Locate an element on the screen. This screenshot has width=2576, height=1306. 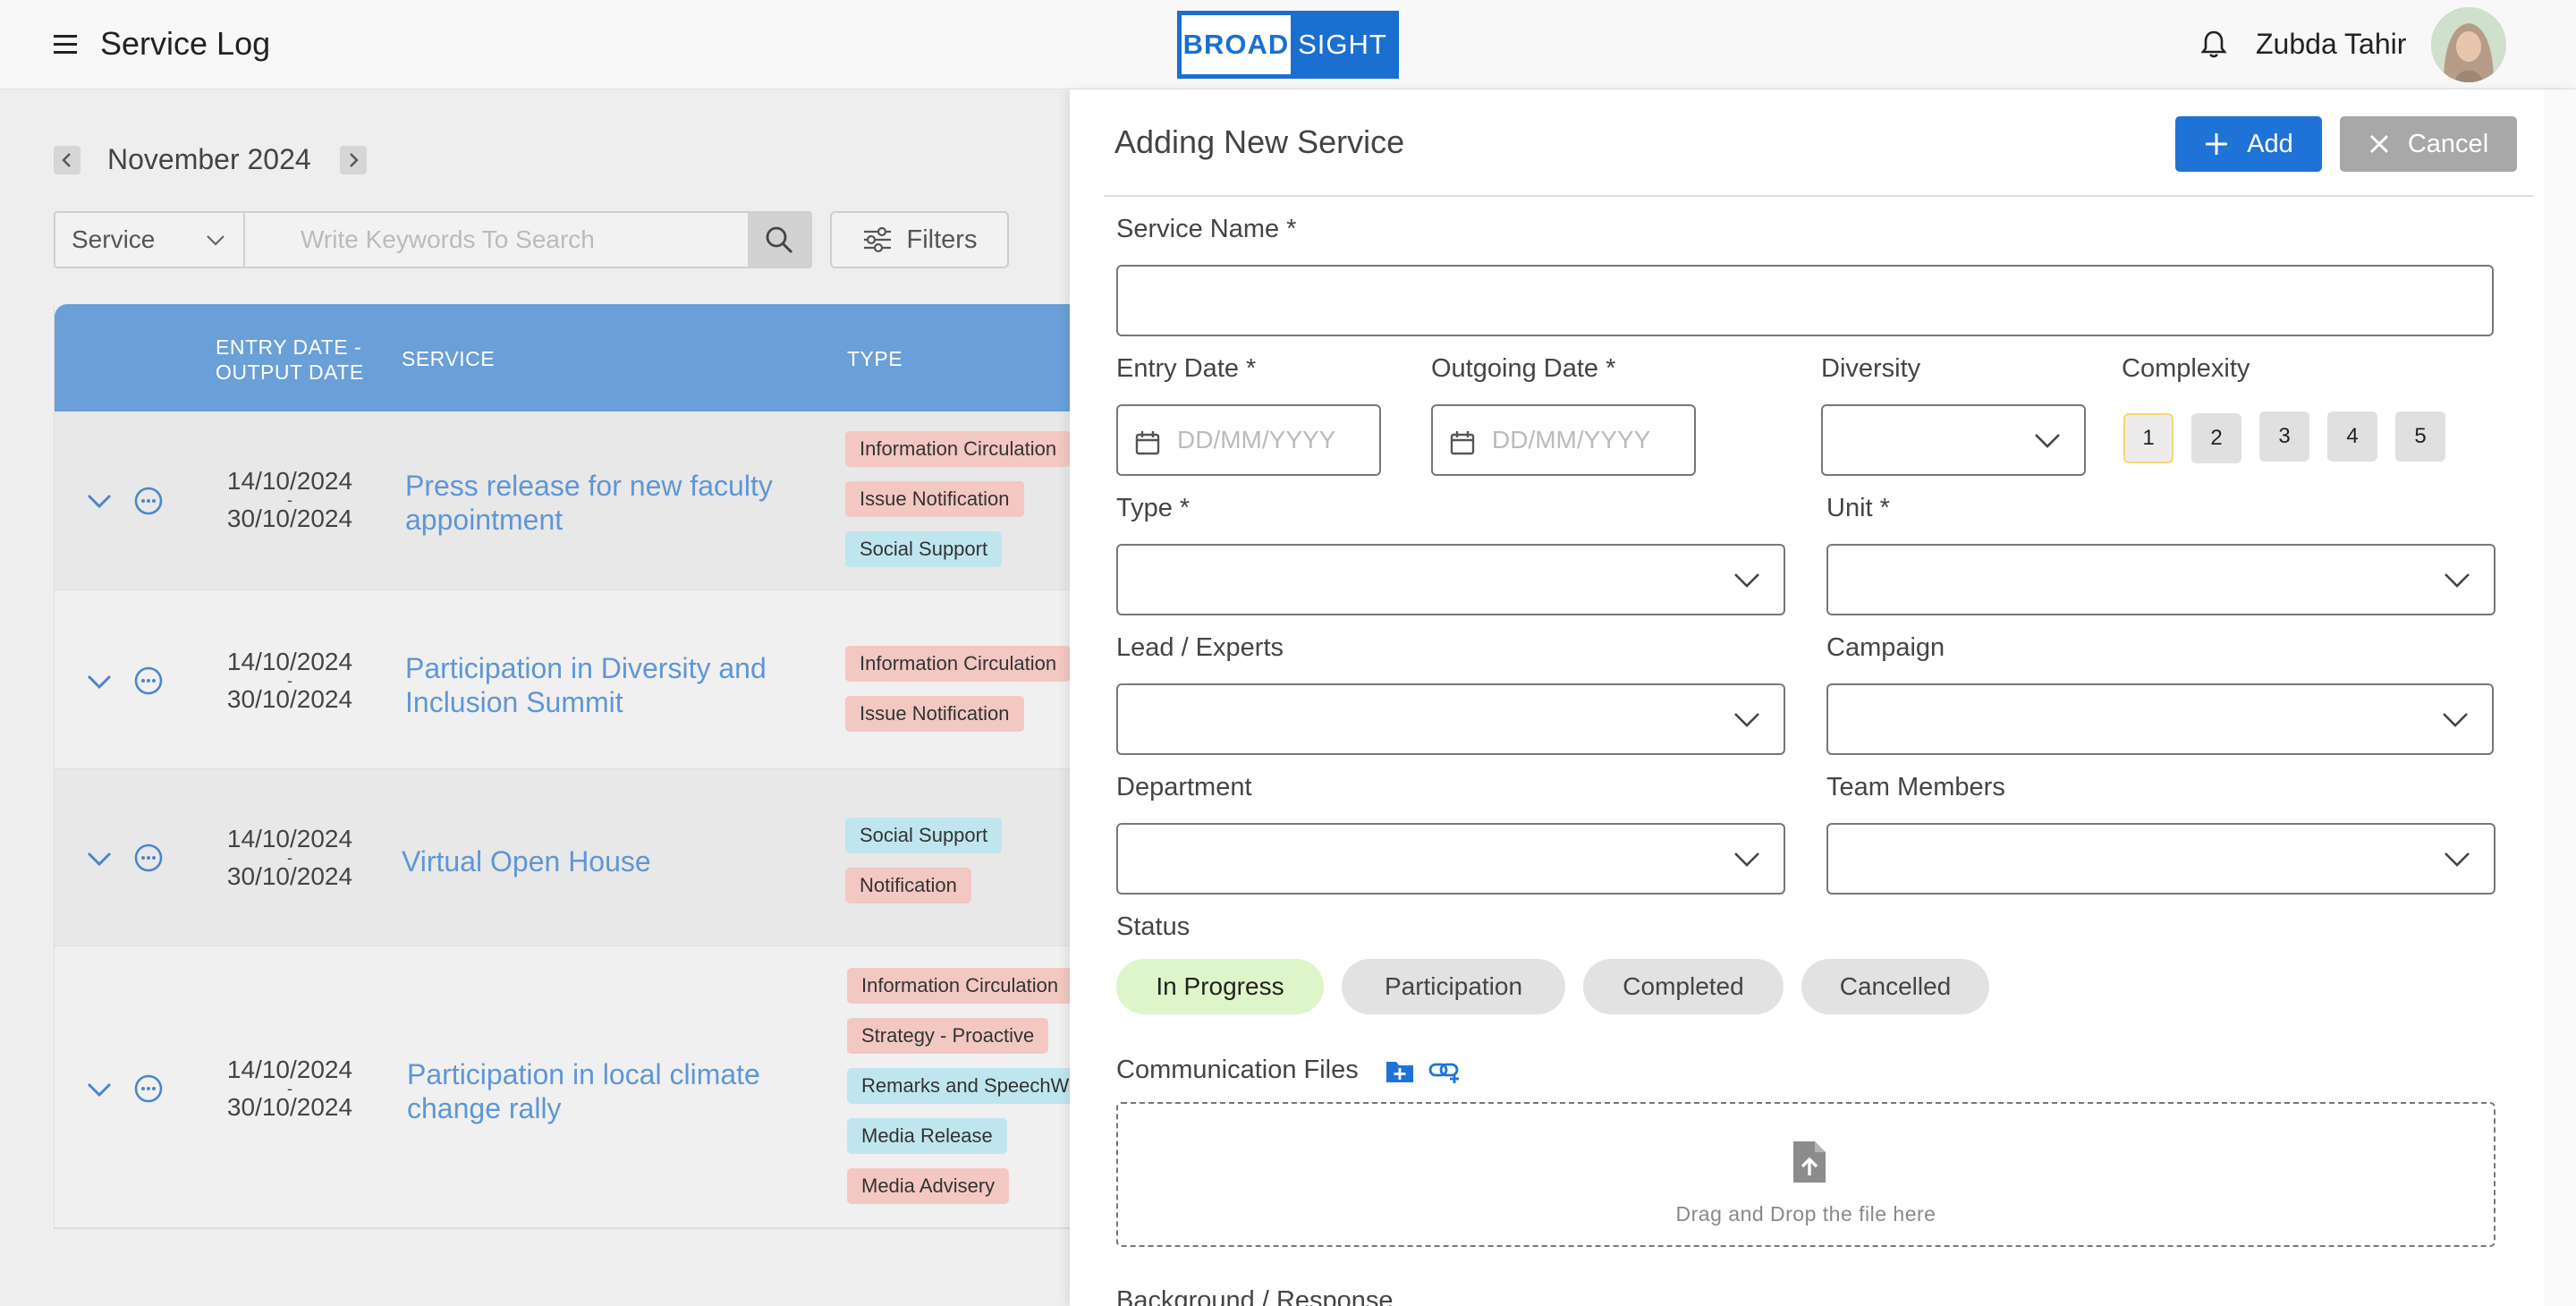
filters-label: Filters is located at coordinates (942, 239).